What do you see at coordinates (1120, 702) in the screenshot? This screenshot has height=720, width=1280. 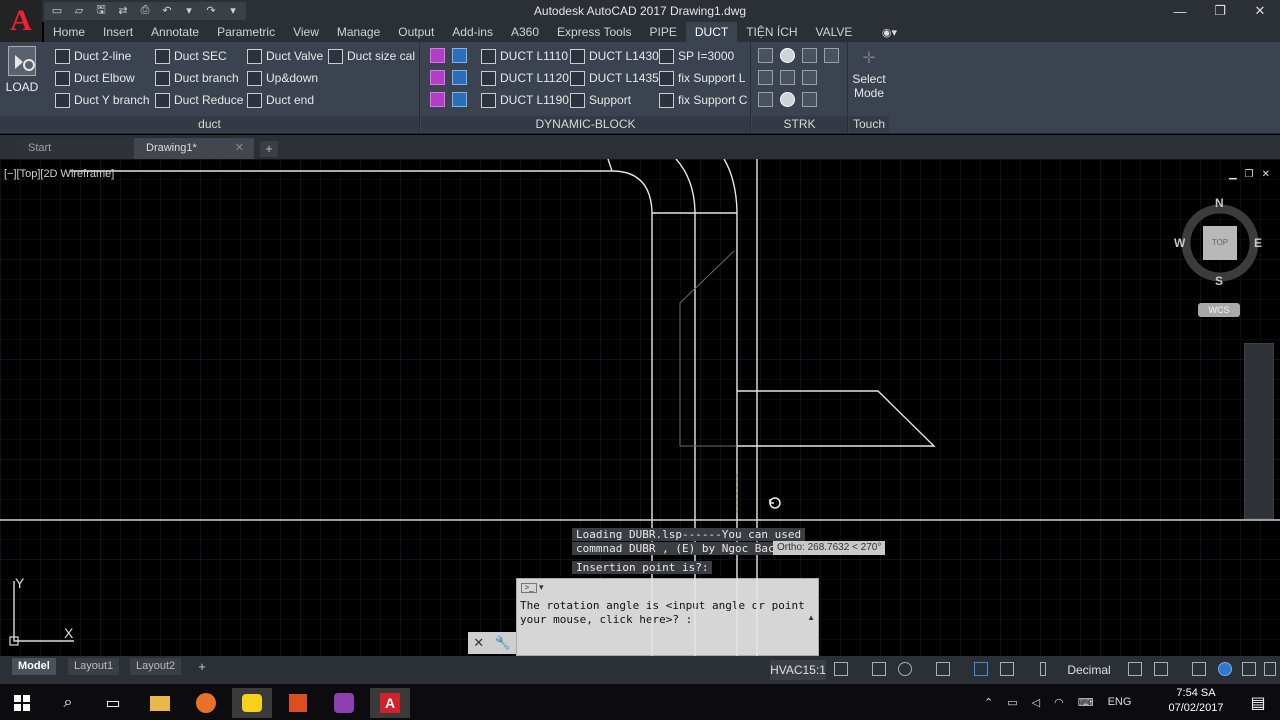 I see `language-indicator: ENG` at bounding box center [1120, 702].